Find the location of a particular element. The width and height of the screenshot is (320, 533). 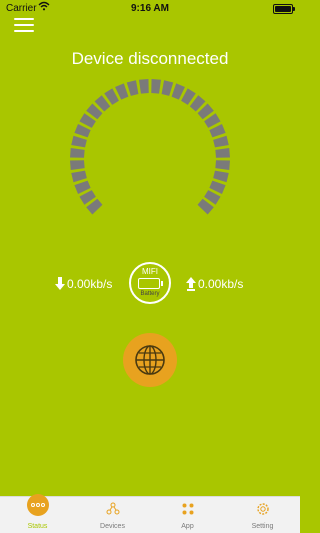

app-icon is located at coordinates (187, 509).